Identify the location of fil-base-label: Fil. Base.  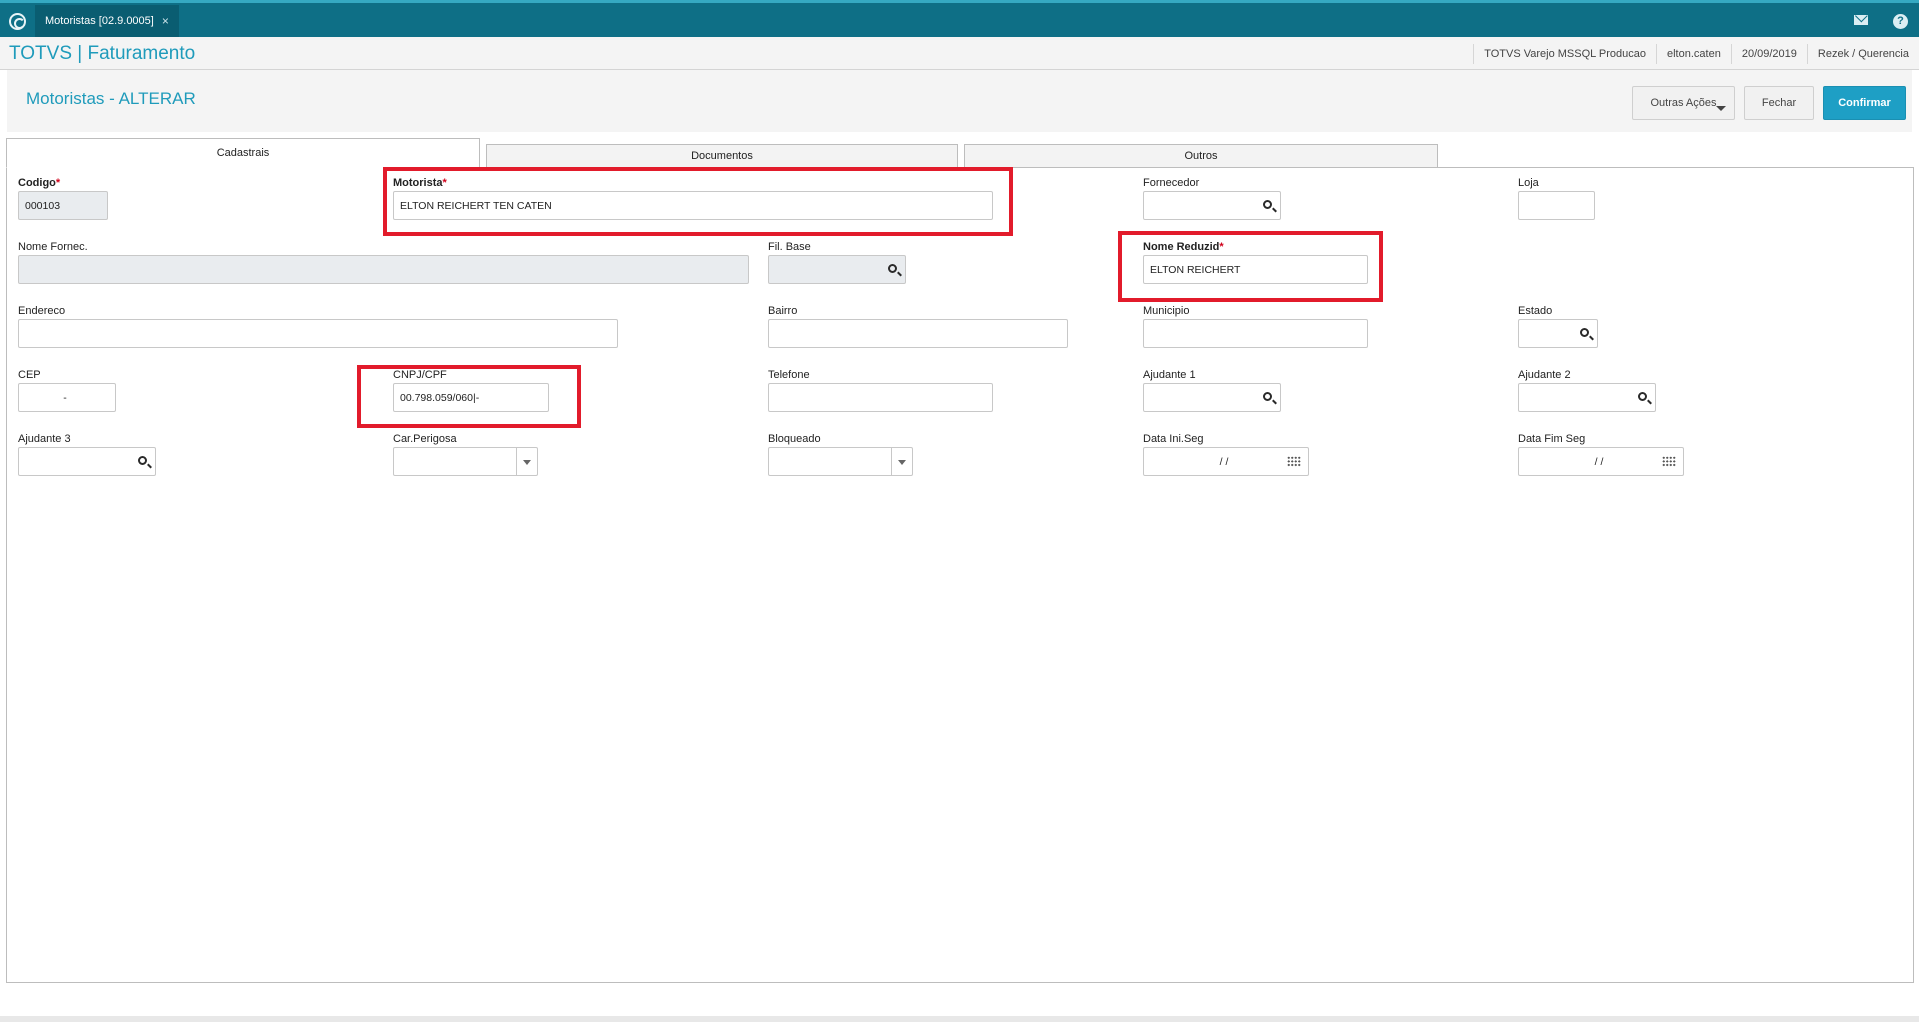
(789, 247).